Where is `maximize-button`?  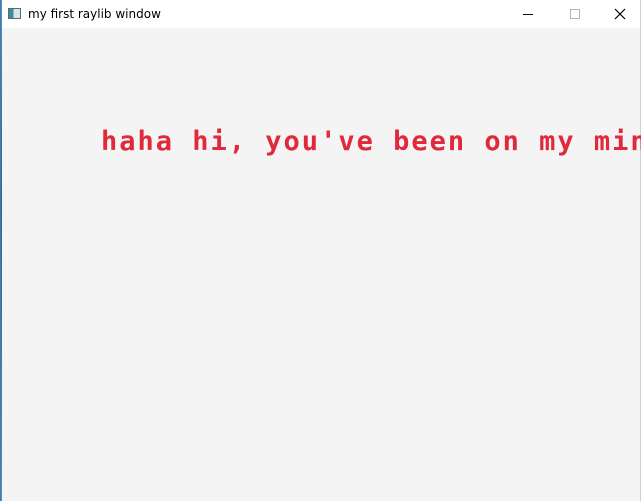
maximize-button is located at coordinates (573, 14).